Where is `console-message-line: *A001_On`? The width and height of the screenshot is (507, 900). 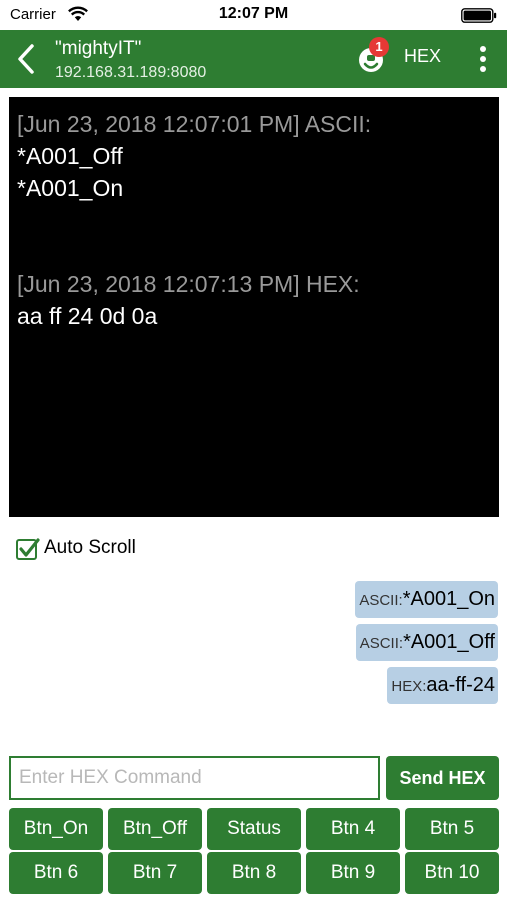 console-message-line: *A001_On is located at coordinates (70, 188).